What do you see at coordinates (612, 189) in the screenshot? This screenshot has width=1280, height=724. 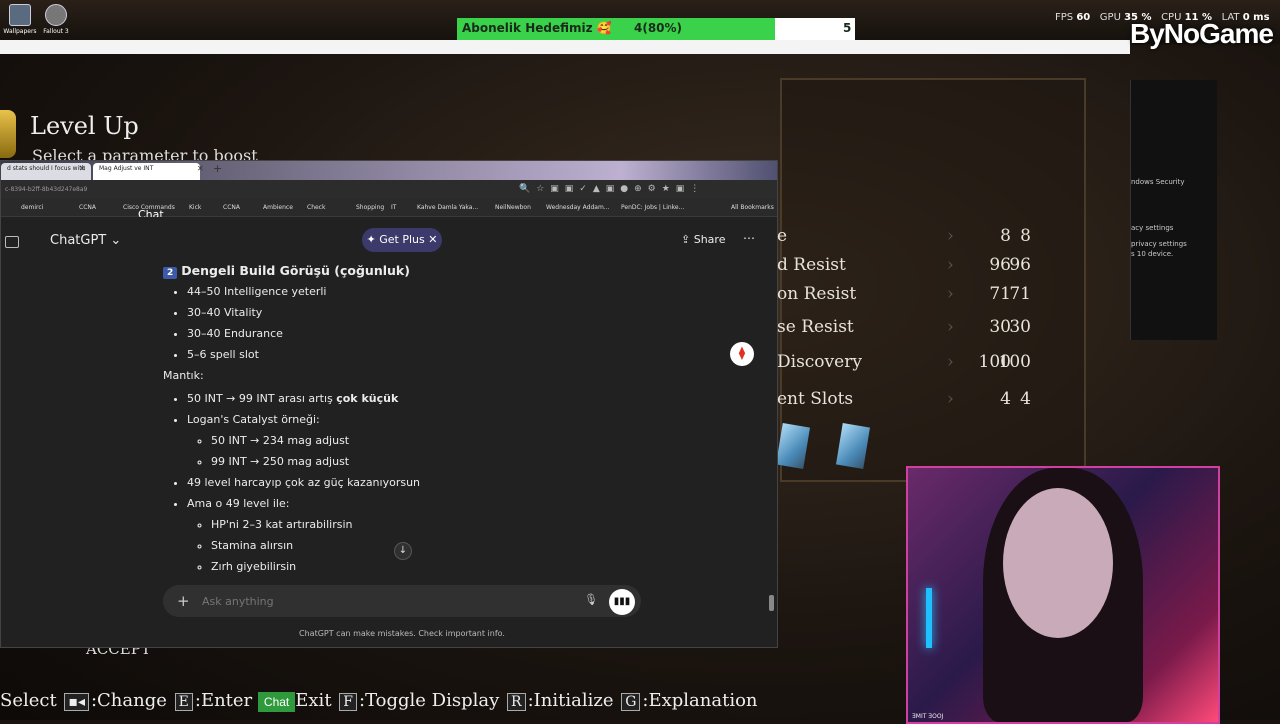 I see `extension-icons: 🔍☆▣▣✓▲▣●⊕⚙★▣⋮` at bounding box center [612, 189].